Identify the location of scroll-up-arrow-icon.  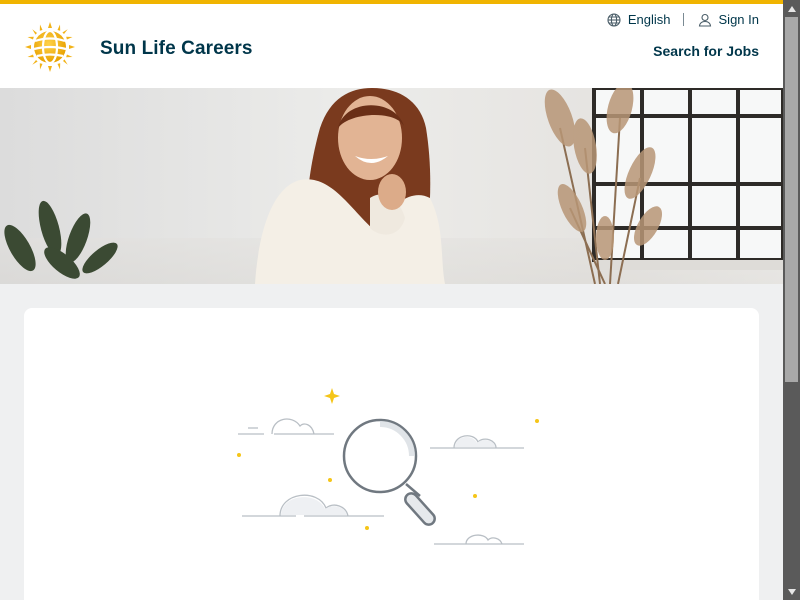
(791, 8).